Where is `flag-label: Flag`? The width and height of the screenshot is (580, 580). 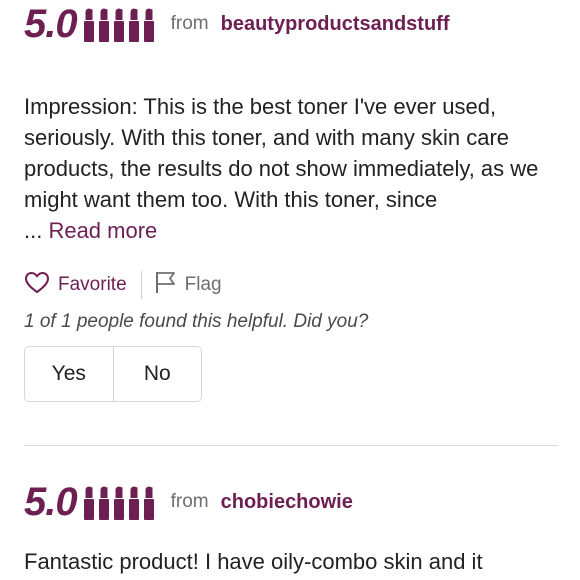
flag-label: Flag is located at coordinates (203, 284).